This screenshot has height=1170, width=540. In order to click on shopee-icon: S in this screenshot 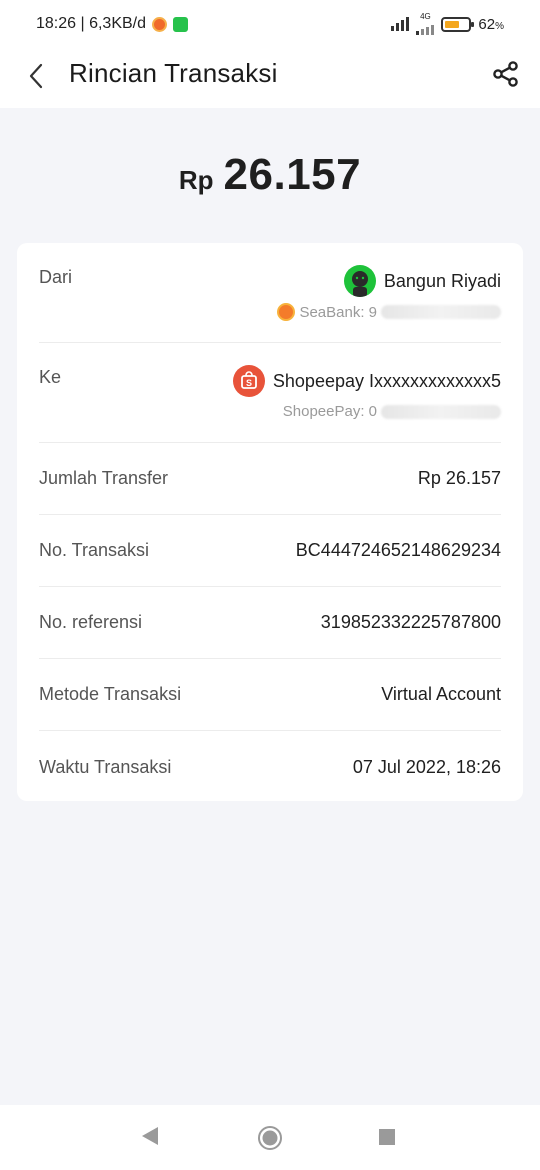, I will do `click(248, 381)`.